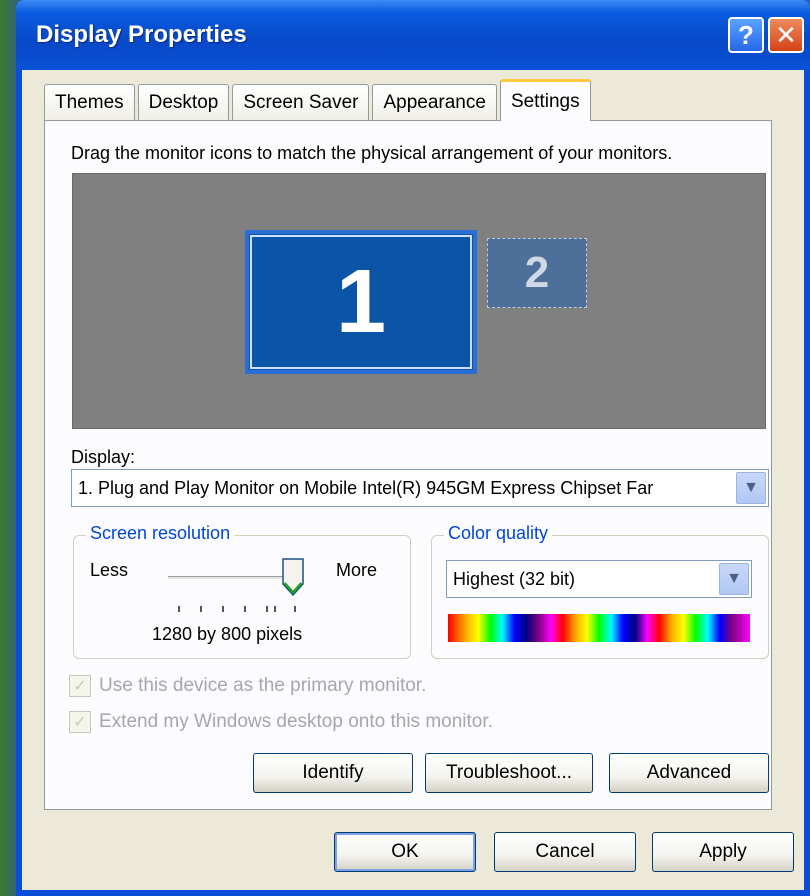 The image size is (810, 896). I want to click on monitor-1-number: 1, so click(361, 301).